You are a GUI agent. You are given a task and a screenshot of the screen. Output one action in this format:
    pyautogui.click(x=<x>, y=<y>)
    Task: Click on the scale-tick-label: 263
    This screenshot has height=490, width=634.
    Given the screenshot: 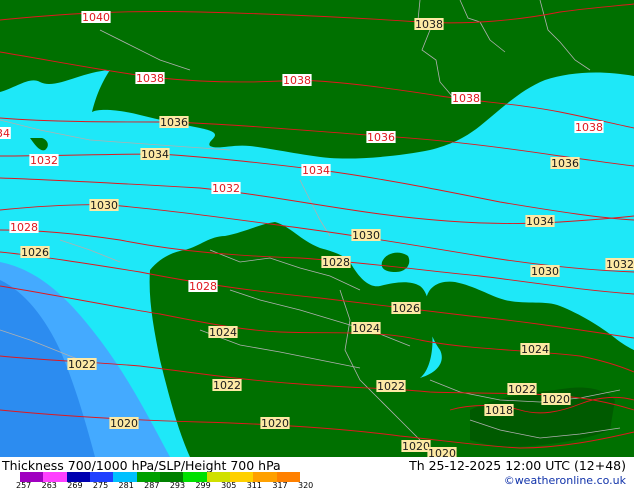 What is the action you would take?
    pyautogui.click(x=49, y=485)
    